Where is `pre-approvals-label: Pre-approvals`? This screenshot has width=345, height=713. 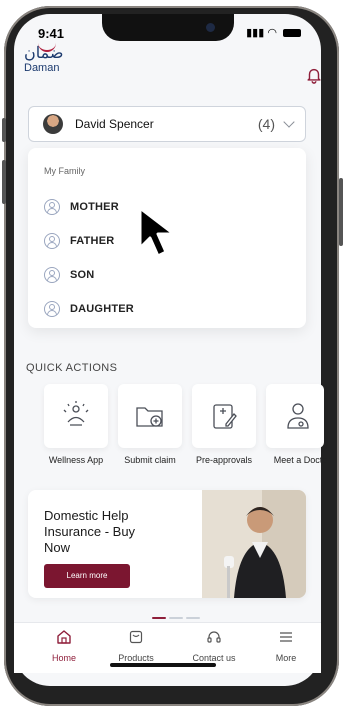
pre-approvals-label: Pre-approvals is located at coordinates (224, 460).